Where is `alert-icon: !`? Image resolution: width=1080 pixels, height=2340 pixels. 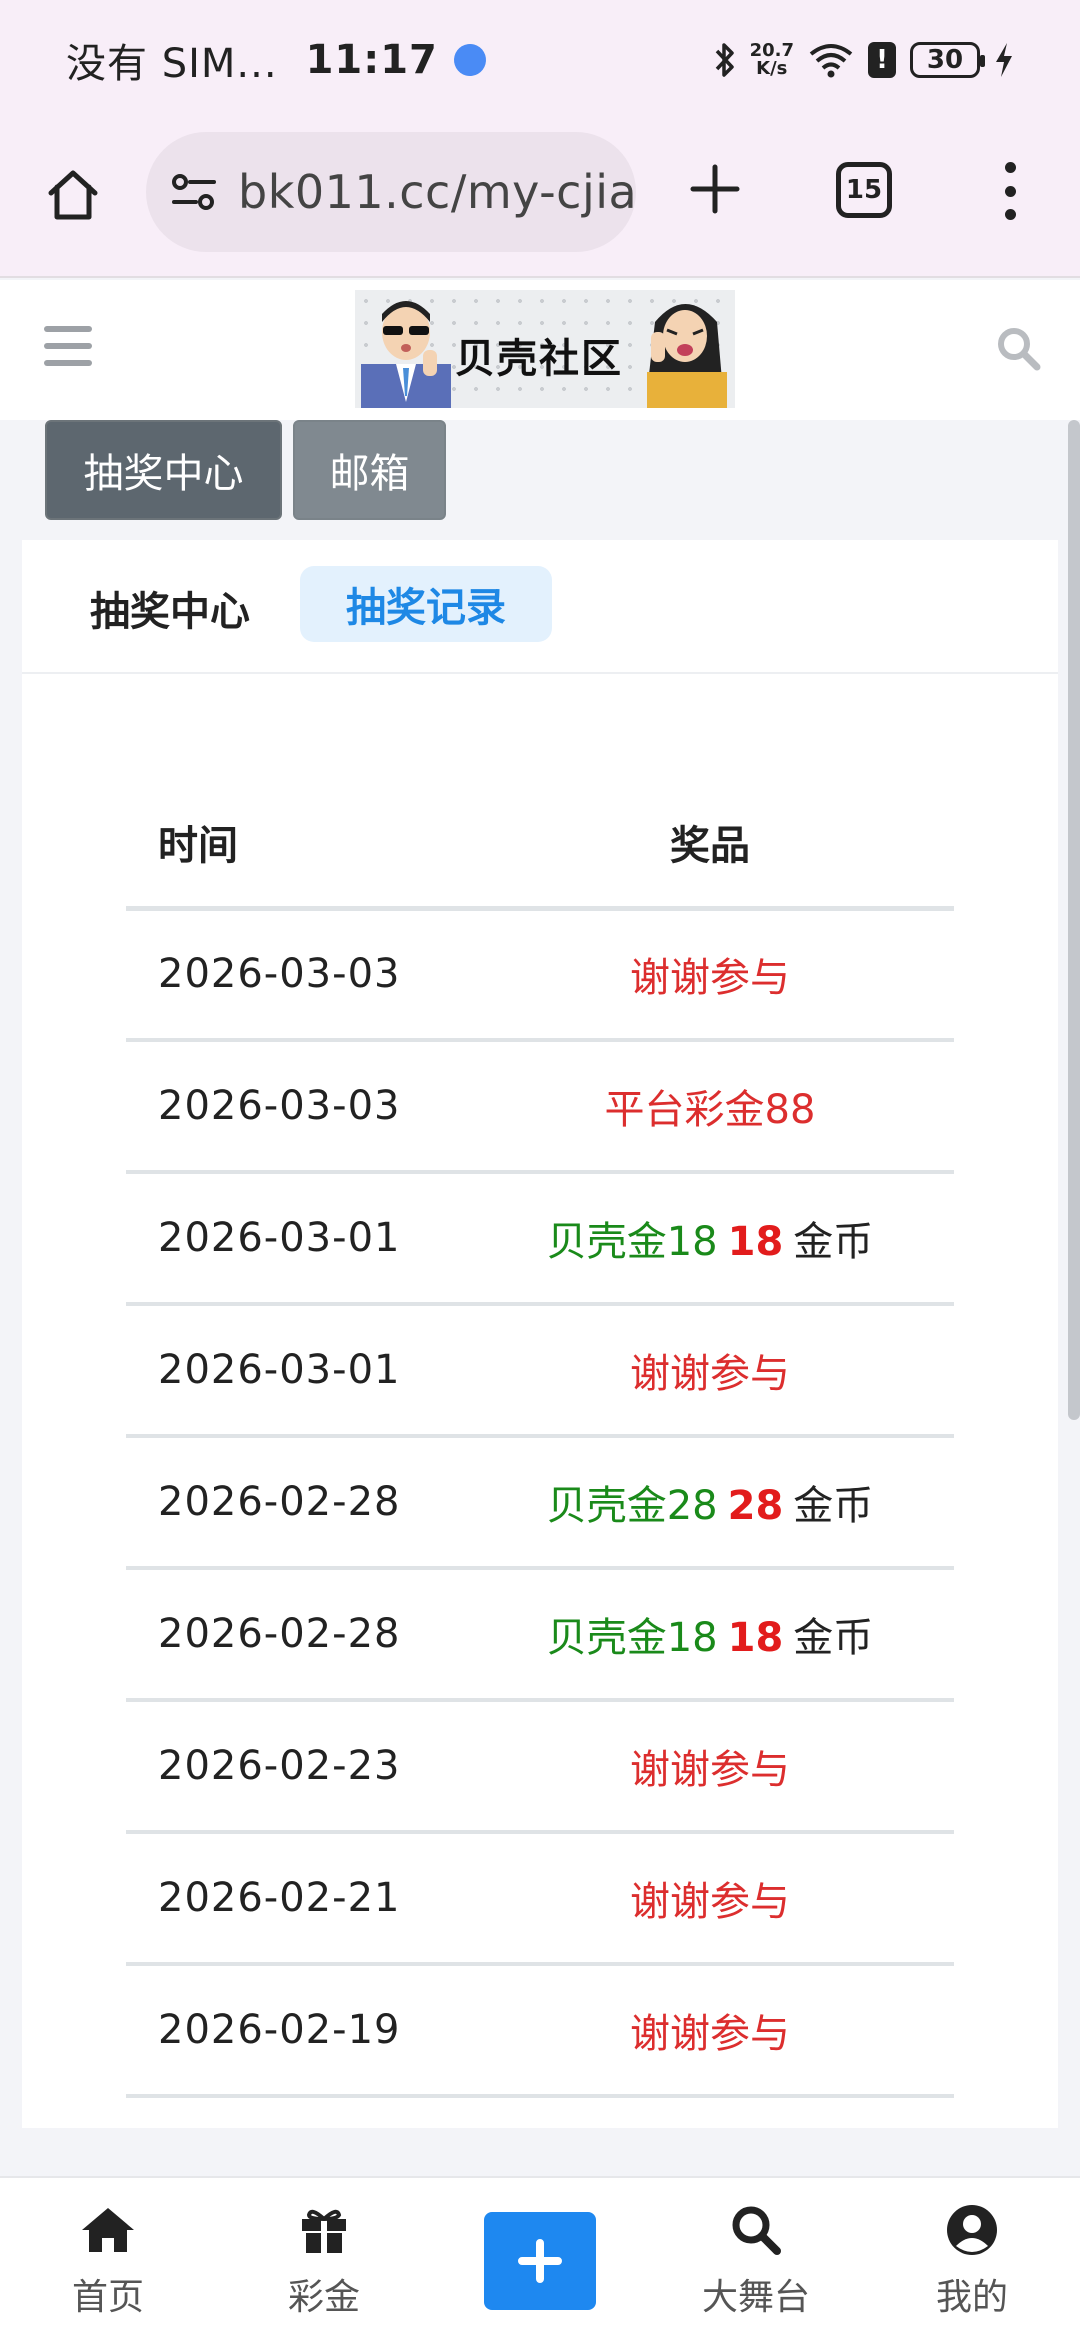 alert-icon: ! is located at coordinates (882, 60).